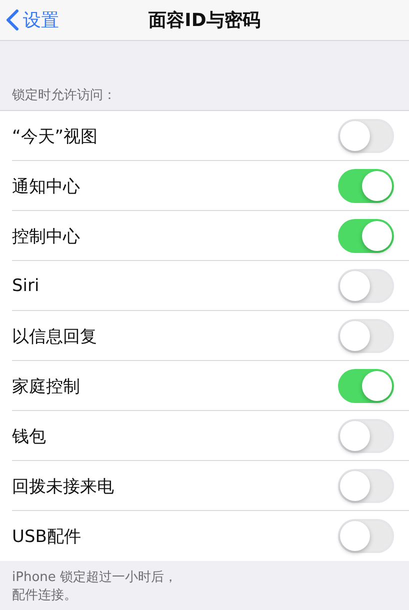 The width and height of the screenshot is (409, 610). What do you see at coordinates (46, 387) in the screenshot?
I see `setting-label: 家庭控制` at bounding box center [46, 387].